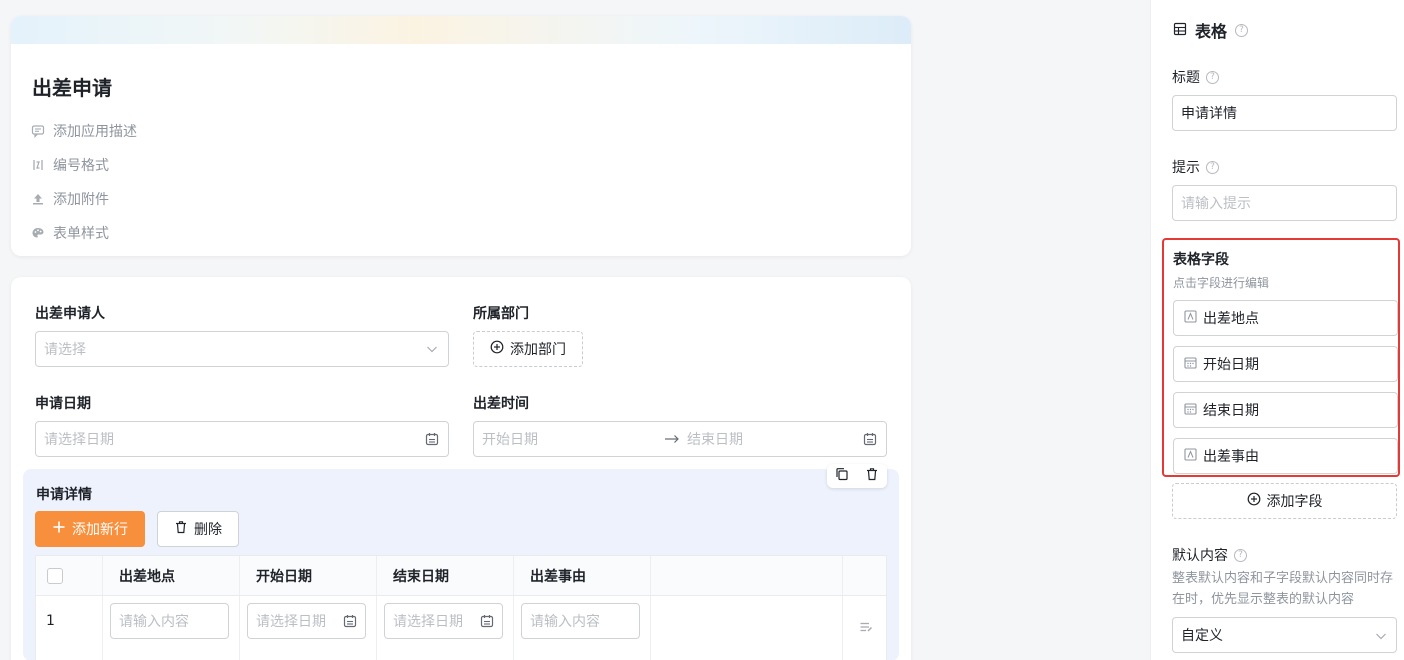  I want to click on applicant-placeholder: 请选择, so click(65, 350).